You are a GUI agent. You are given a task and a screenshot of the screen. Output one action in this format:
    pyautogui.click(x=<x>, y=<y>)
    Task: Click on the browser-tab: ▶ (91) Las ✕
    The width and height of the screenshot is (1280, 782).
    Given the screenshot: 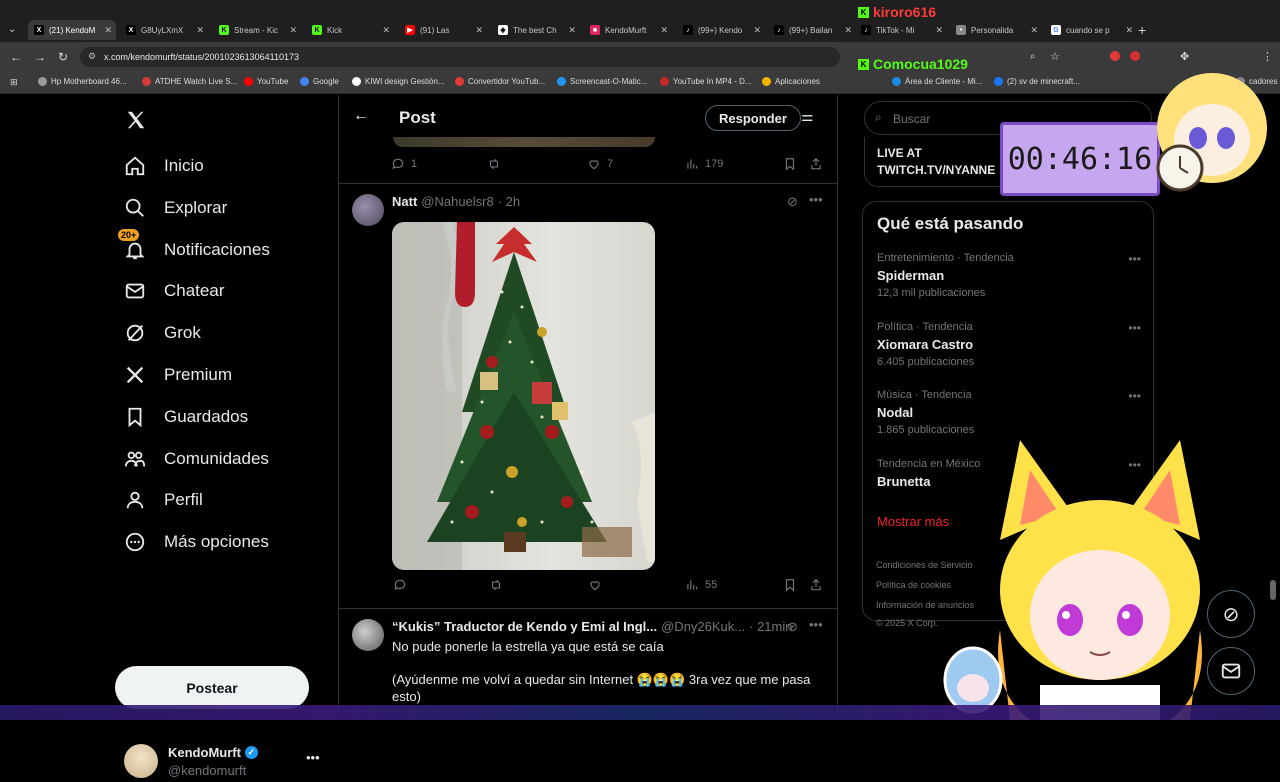 What is the action you would take?
    pyautogui.click(x=443, y=30)
    